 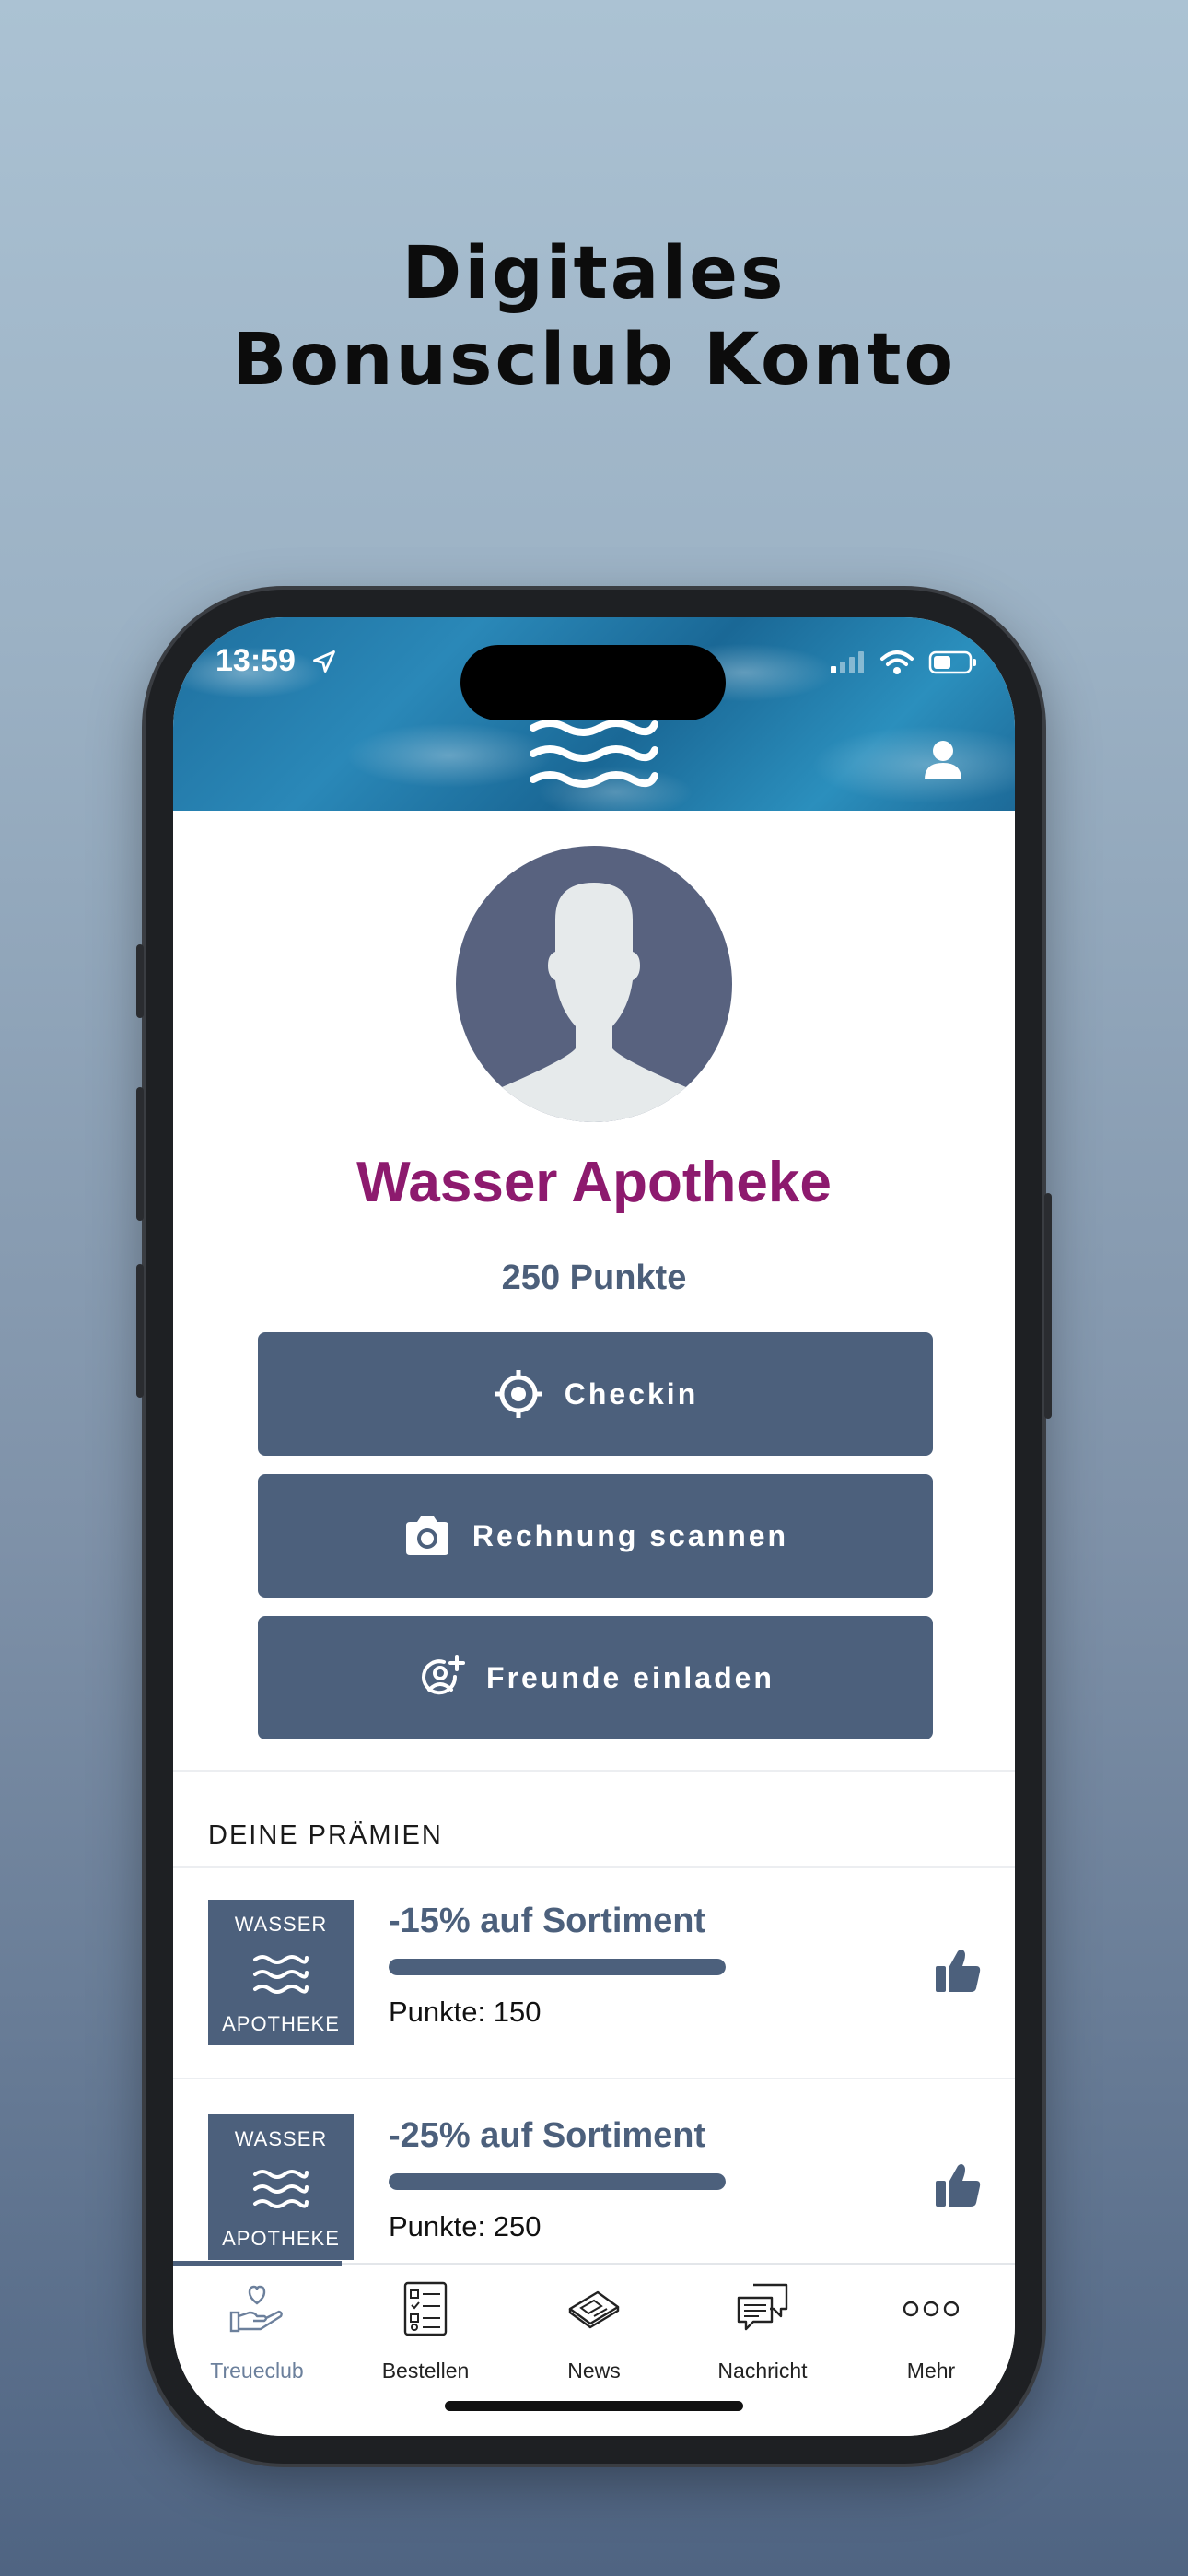 What do you see at coordinates (847, 662) in the screenshot?
I see `signal-icon` at bounding box center [847, 662].